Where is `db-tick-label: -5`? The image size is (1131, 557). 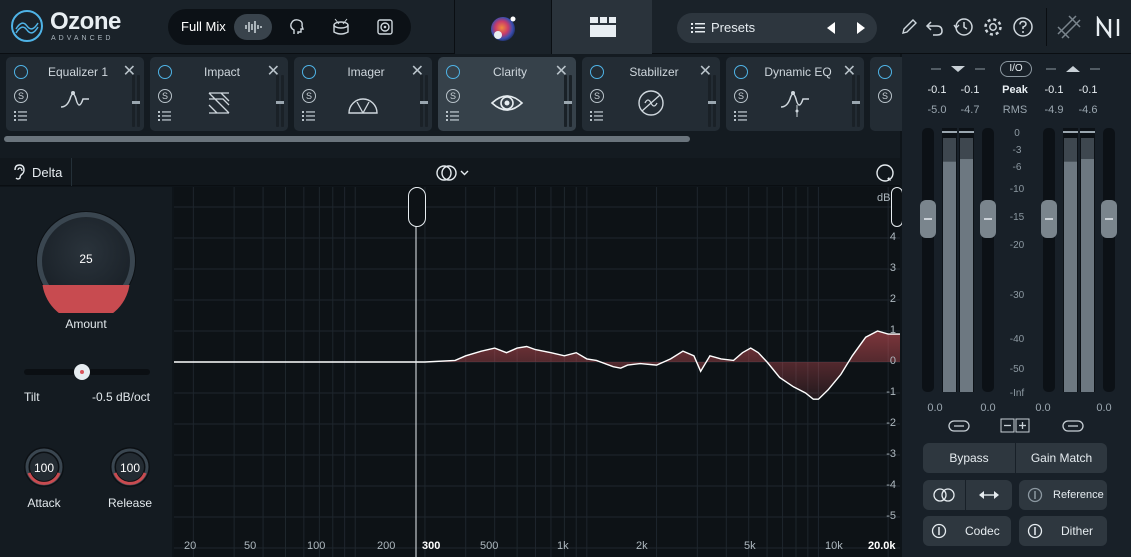
db-tick-label: -5 is located at coordinates (891, 516).